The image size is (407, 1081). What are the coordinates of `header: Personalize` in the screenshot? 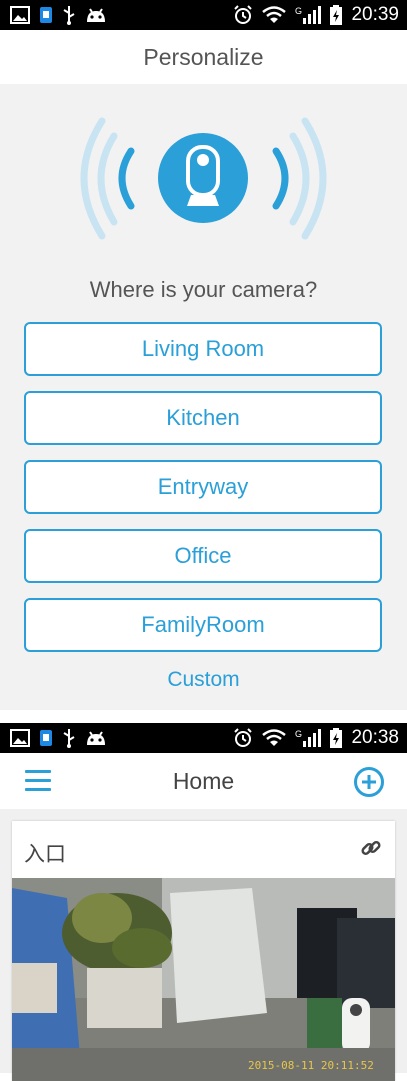 It's located at (203, 57).